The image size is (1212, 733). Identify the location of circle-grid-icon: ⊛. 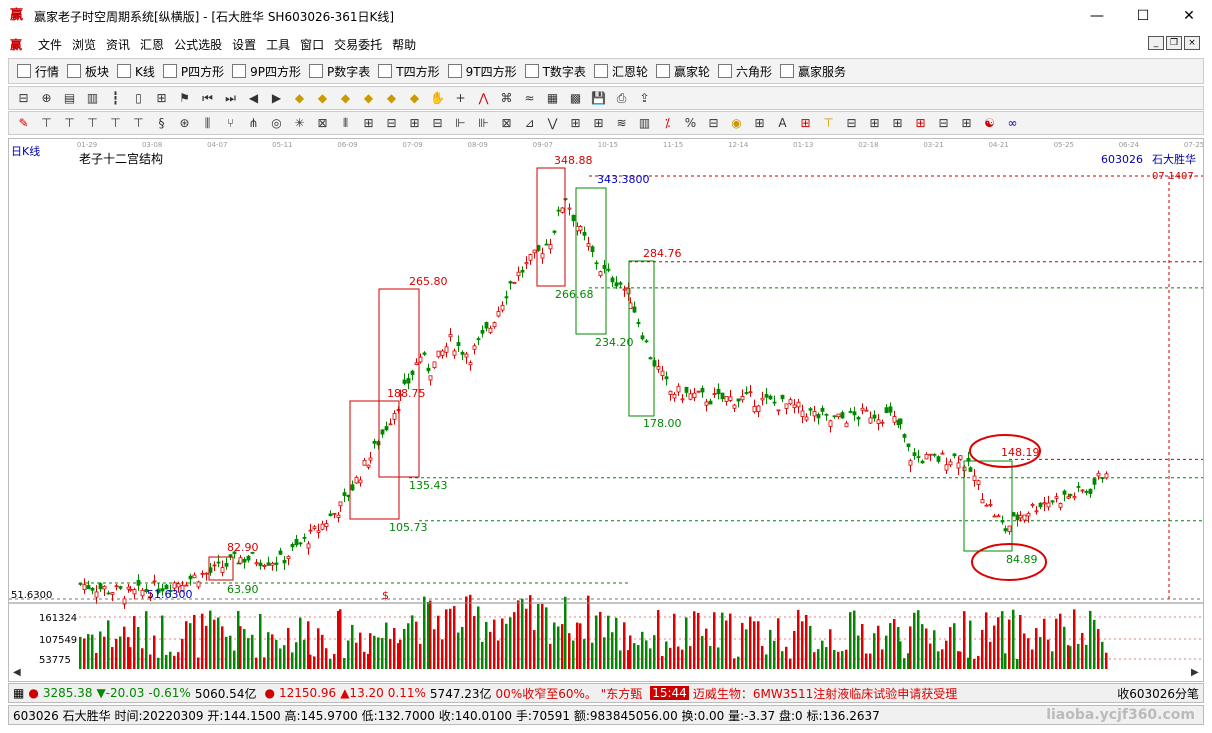
(184, 123).